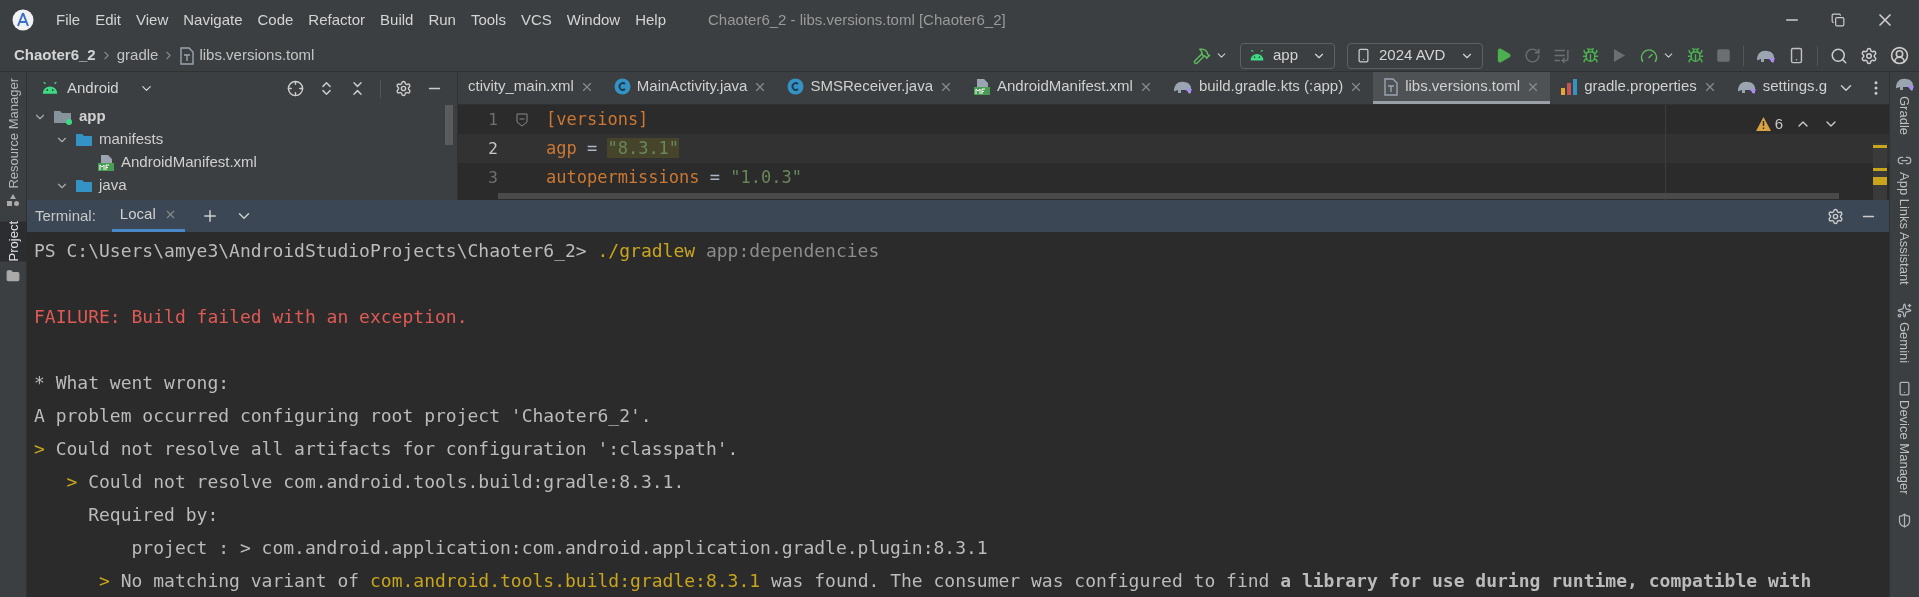  Describe the element at coordinates (132, 383) in the screenshot. I see `terminal-line: * What went wrong:` at that location.